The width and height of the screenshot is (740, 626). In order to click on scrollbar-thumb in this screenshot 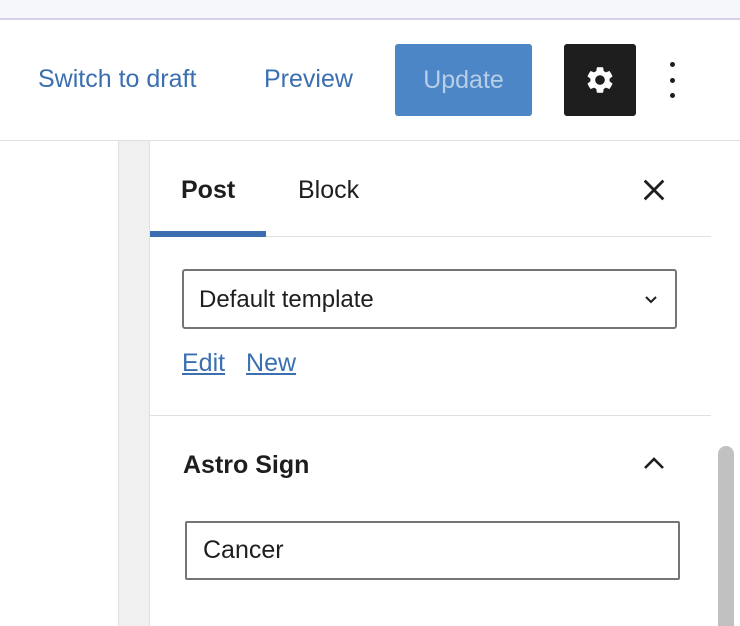, I will do `click(726, 536)`.